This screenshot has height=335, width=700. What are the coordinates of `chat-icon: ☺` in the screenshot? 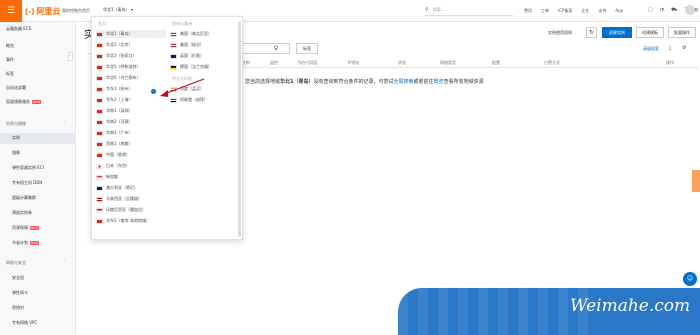 It's located at (690, 279).